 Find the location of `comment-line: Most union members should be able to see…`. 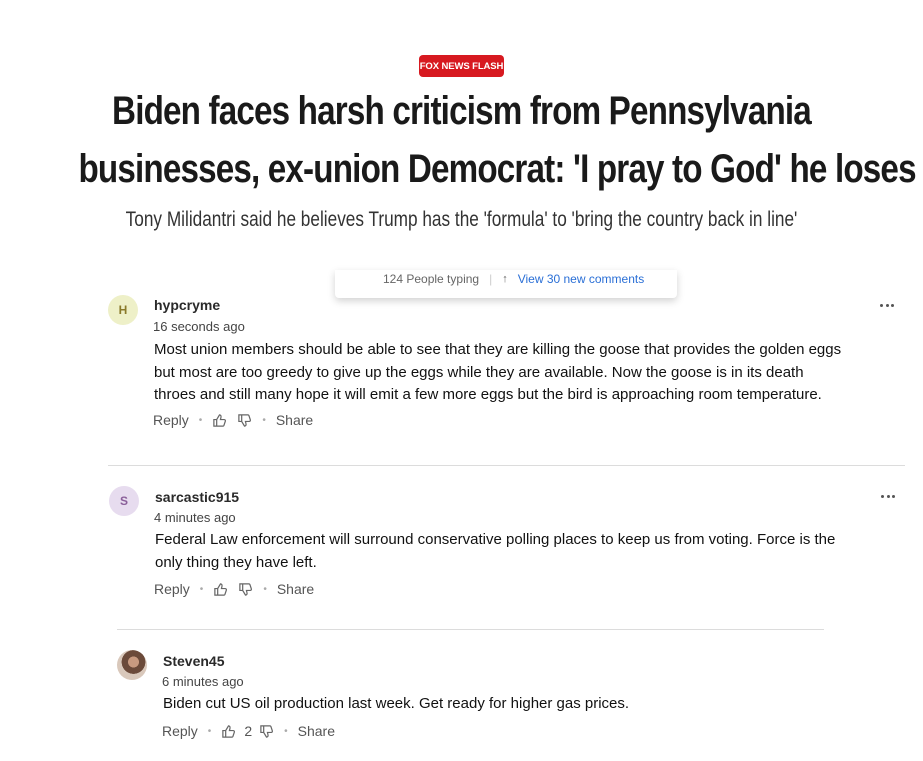

comment-line: Most union members should be able to see… is located at coordinates (498, 349).